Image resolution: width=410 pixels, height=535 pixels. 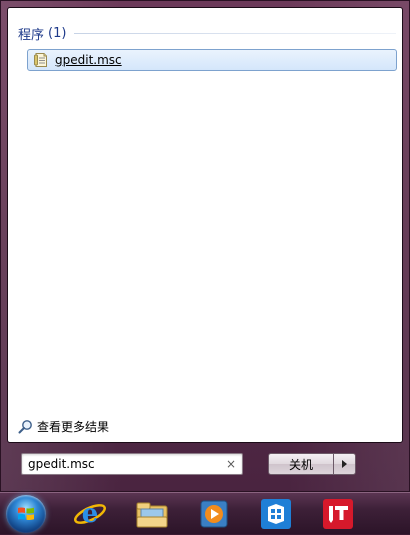 I want to click on taskbar-file-explorer, so click(x=152, y=514).